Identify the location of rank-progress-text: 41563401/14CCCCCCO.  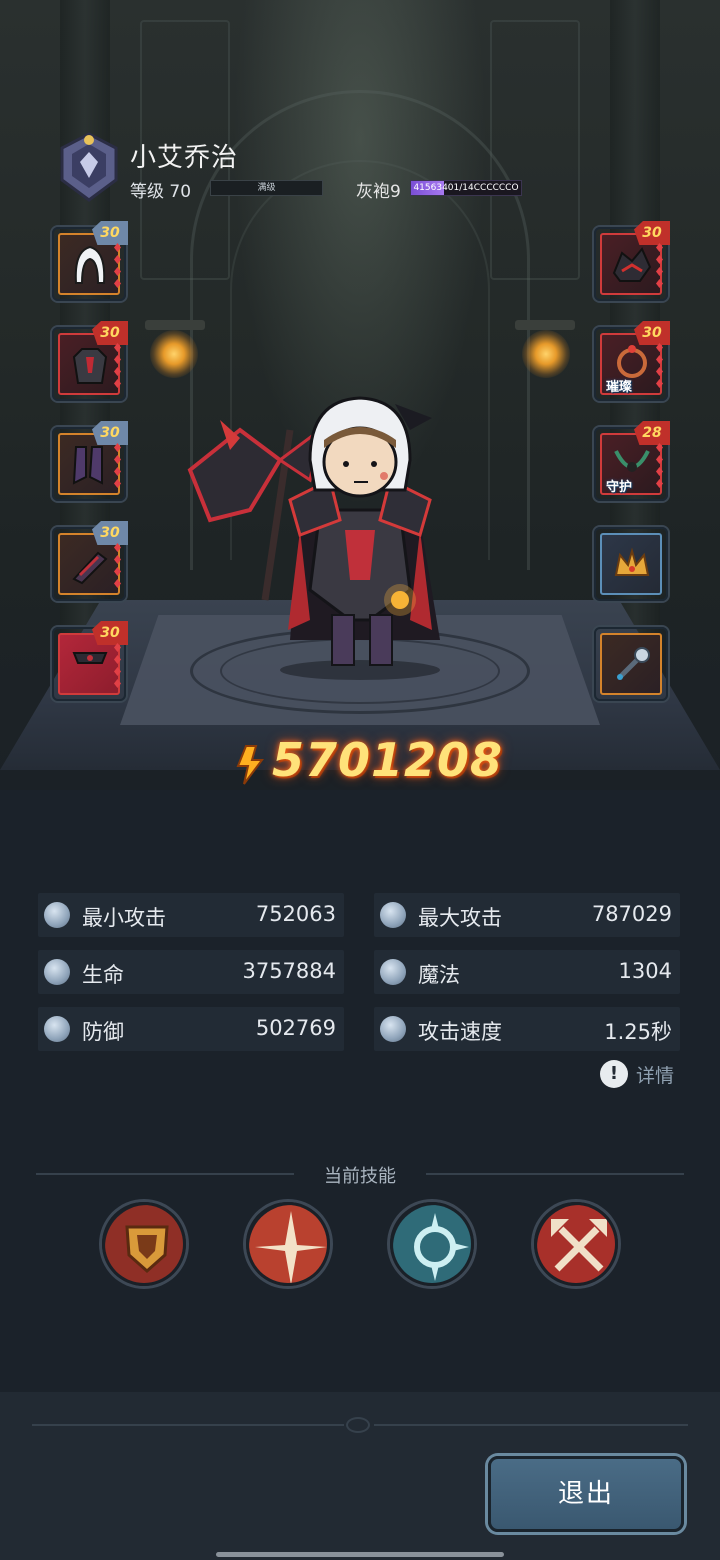
(466, 188).